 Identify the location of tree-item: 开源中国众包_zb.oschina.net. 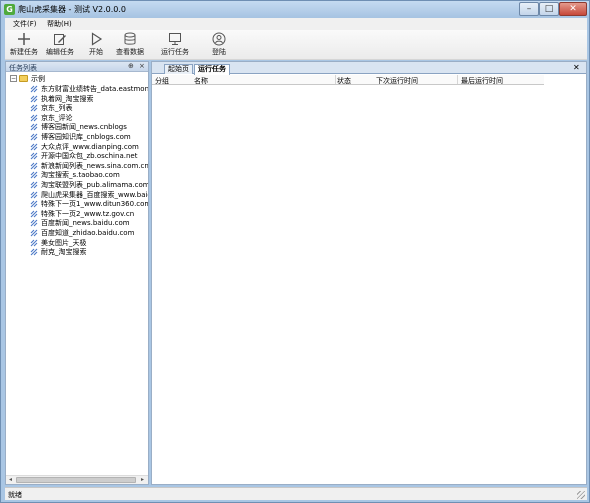
(89, 155).